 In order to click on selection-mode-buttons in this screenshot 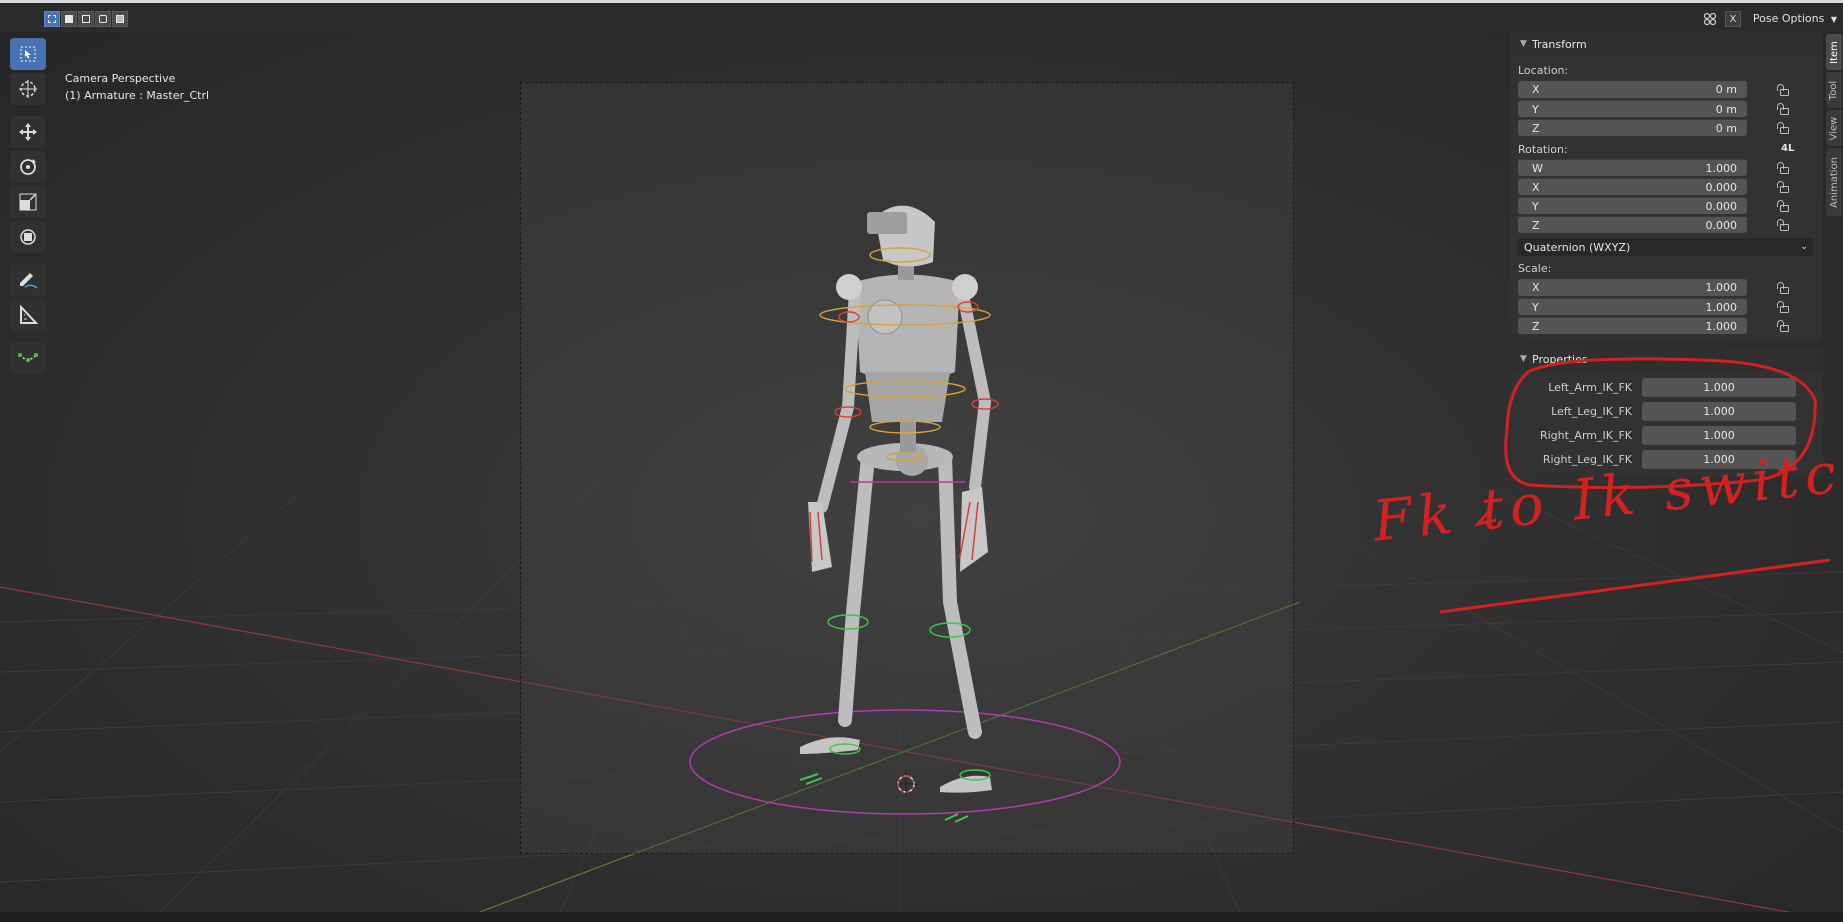, I will do `click(86, 19)`.